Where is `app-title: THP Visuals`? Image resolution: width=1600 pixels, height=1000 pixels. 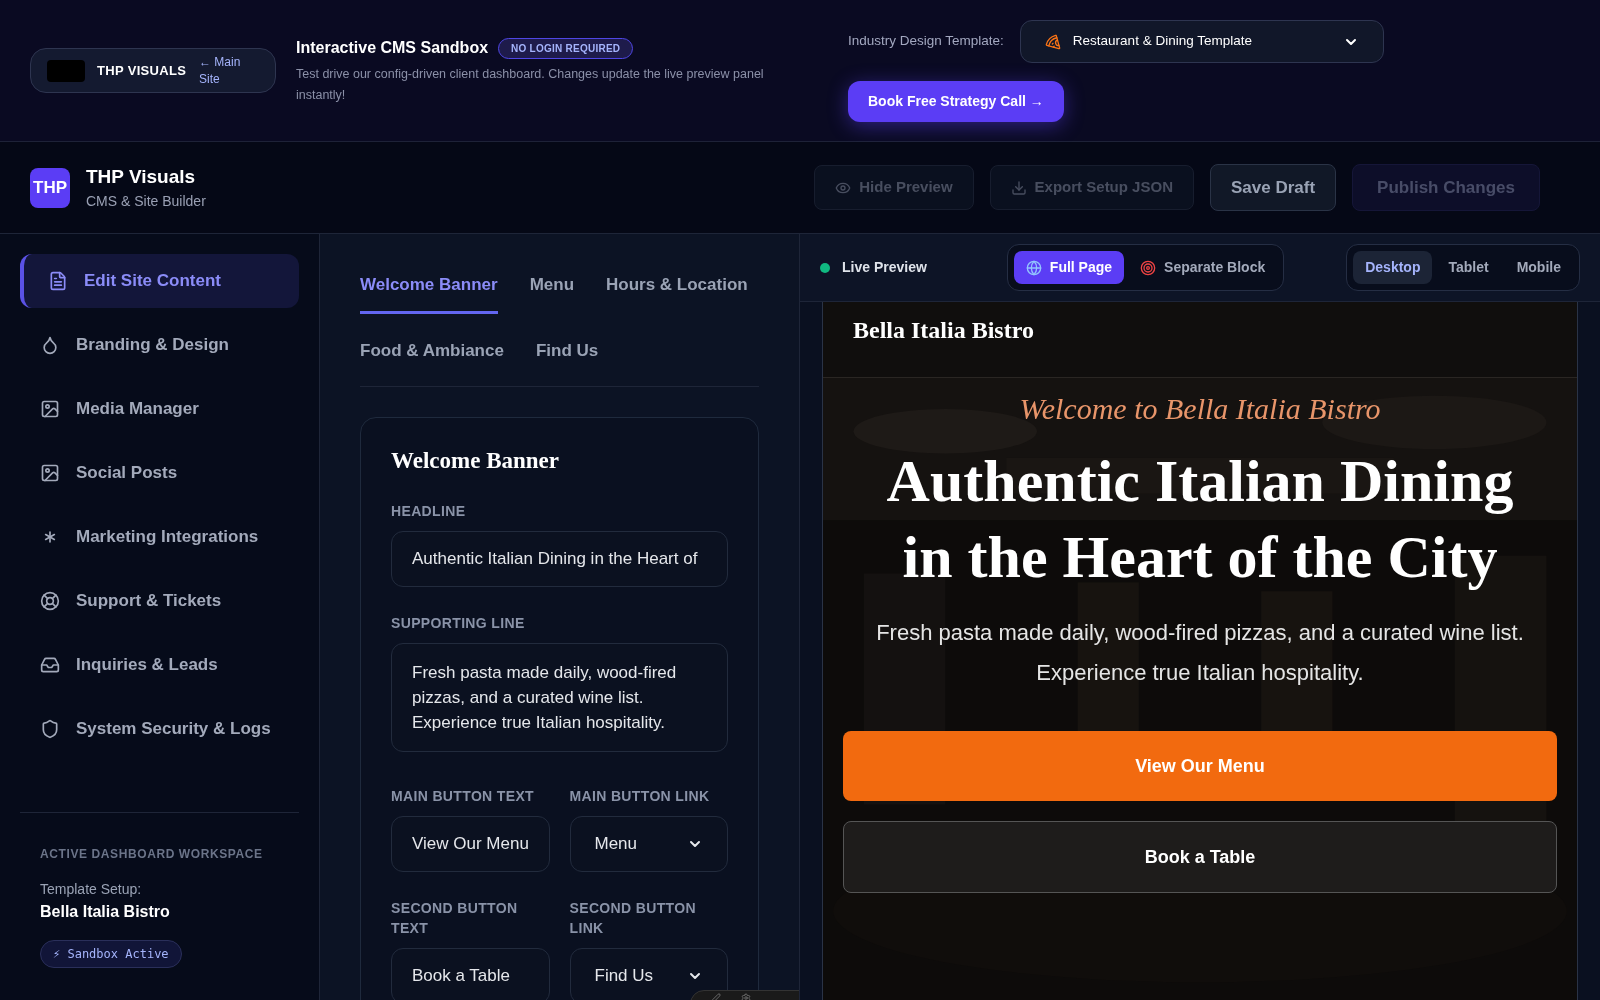 app-title: THP Visuals is located at coordinates (141, 176).